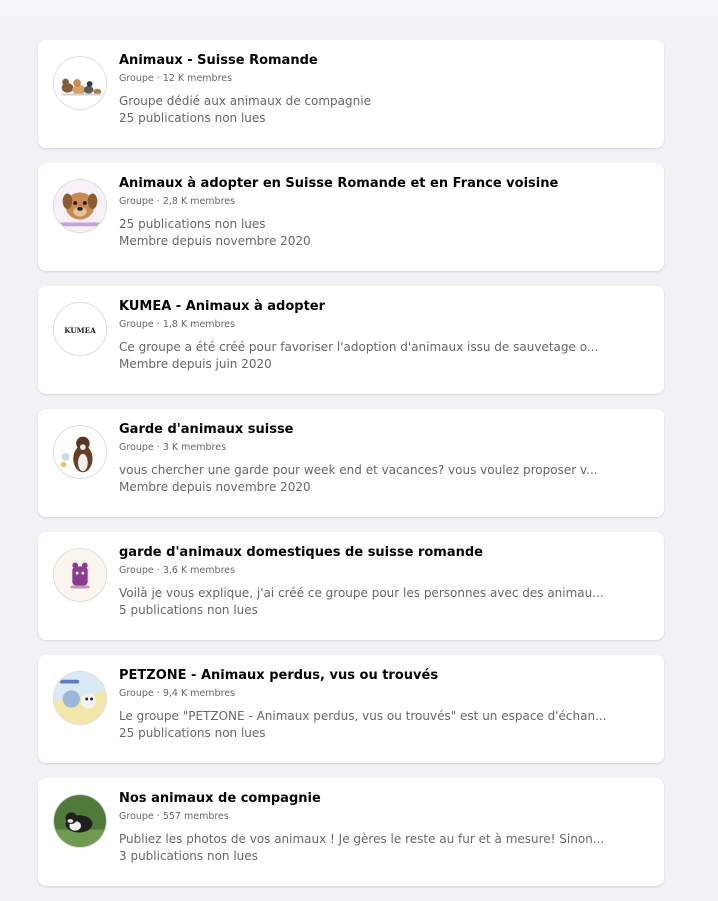 Image resolution: width=718 pixels, height=901 pixels. What do you see at coordinates (384, 676) in the screenshot?
I see `group-name: PETZONE - Animaux perdus, vus ou trouvés` at bounding box center [384, 676].